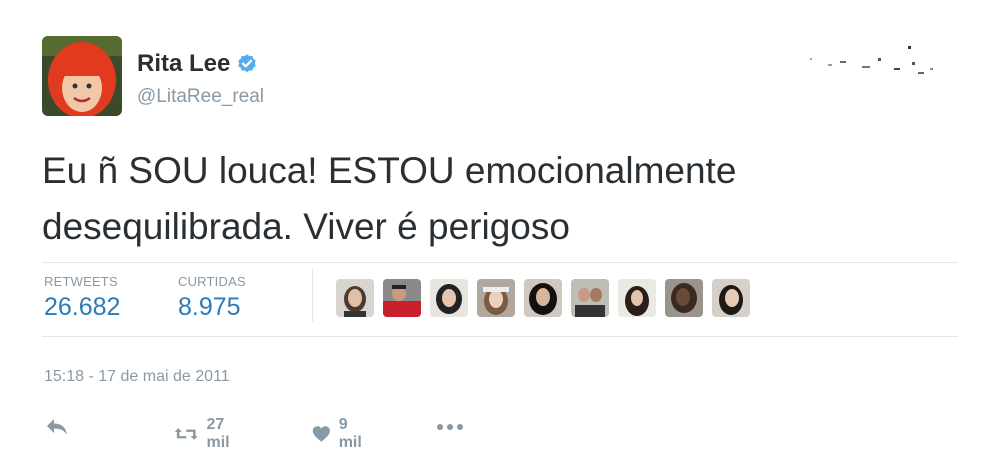 Image resolution: width=984 pixels, height=460 pixels. I want to click on follow-button-area, so click(880, 66).